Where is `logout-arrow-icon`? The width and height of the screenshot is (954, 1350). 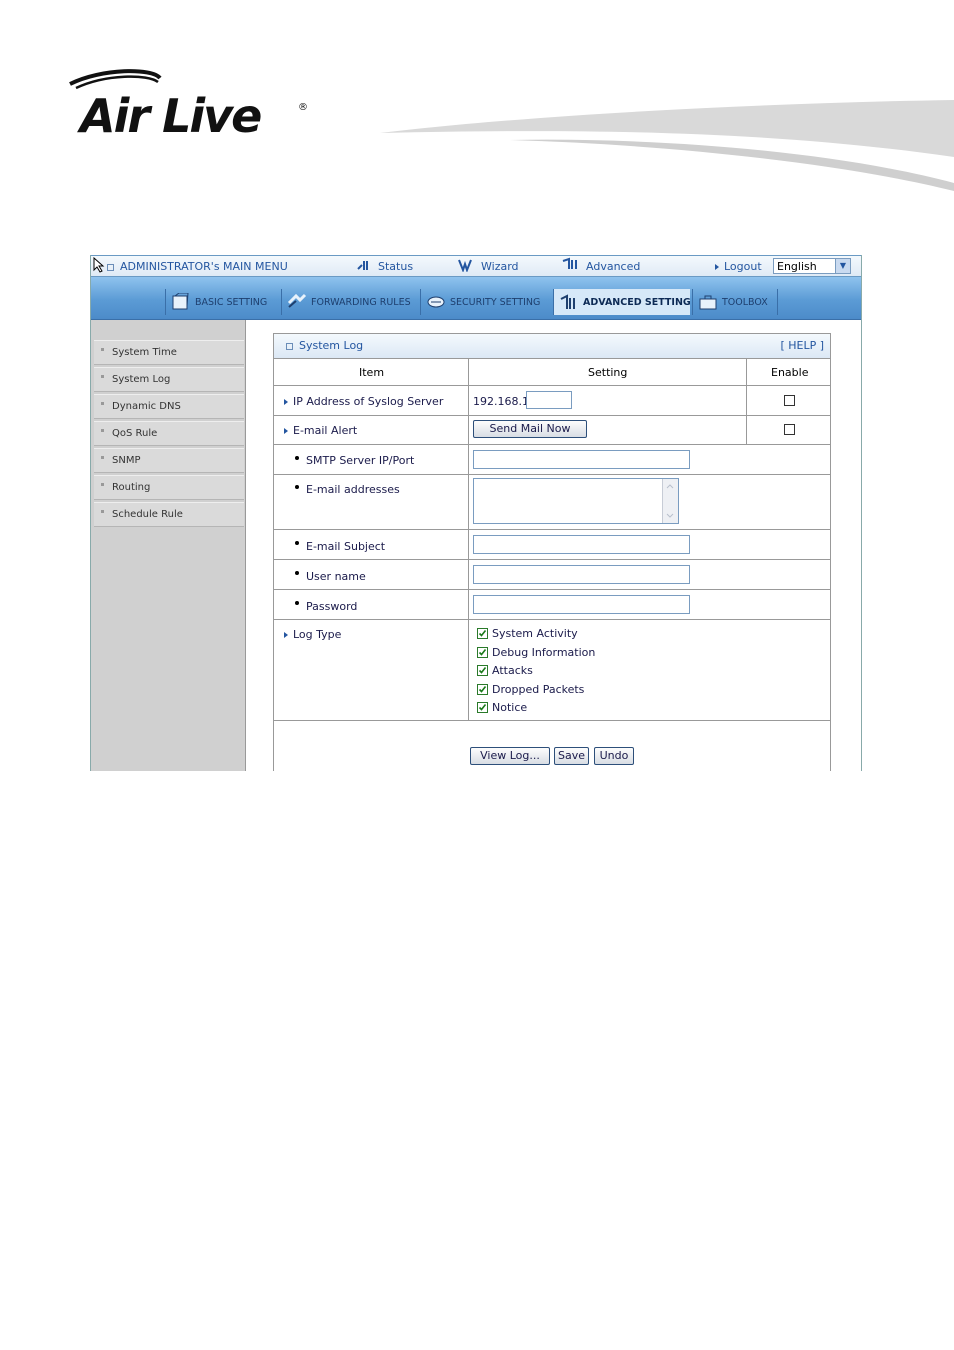 logout-arrow-icon is located at coordinates (717, 267).